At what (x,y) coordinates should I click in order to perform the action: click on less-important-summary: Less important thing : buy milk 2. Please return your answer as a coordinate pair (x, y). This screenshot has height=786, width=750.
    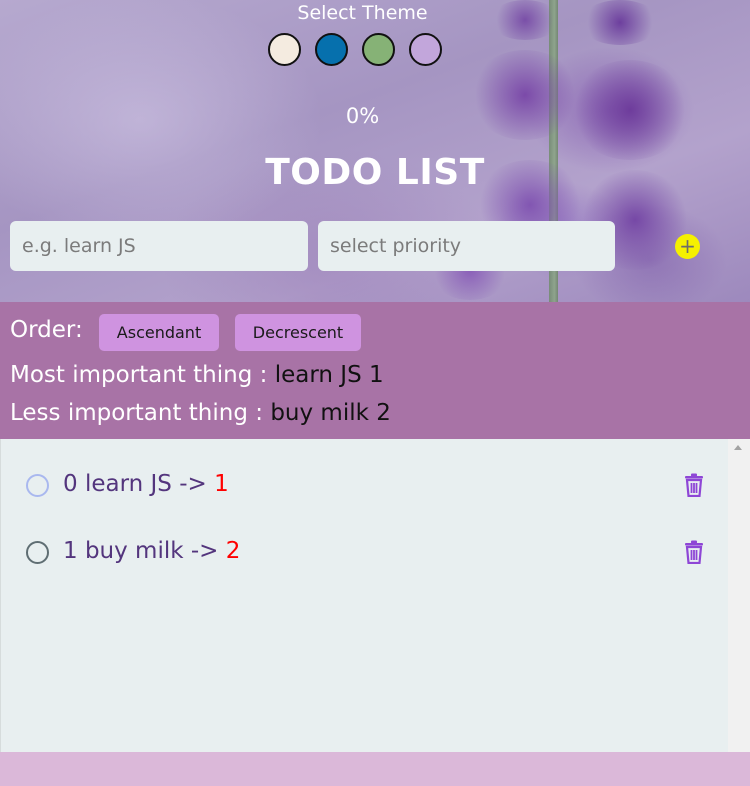
    Looking at the image, I should click on (200, 413).